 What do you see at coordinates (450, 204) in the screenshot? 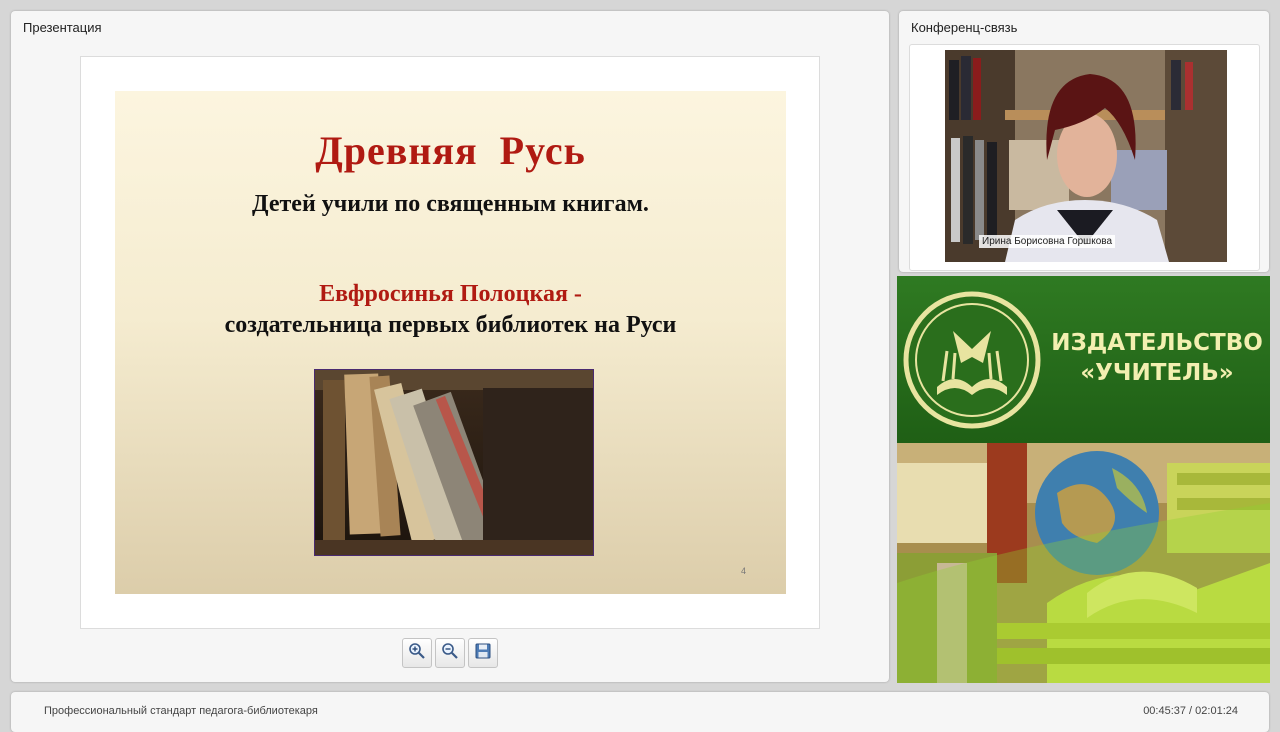
I see `slide-subtitle: Детей учили по священным книгам.` at bounding box center [450, 204].